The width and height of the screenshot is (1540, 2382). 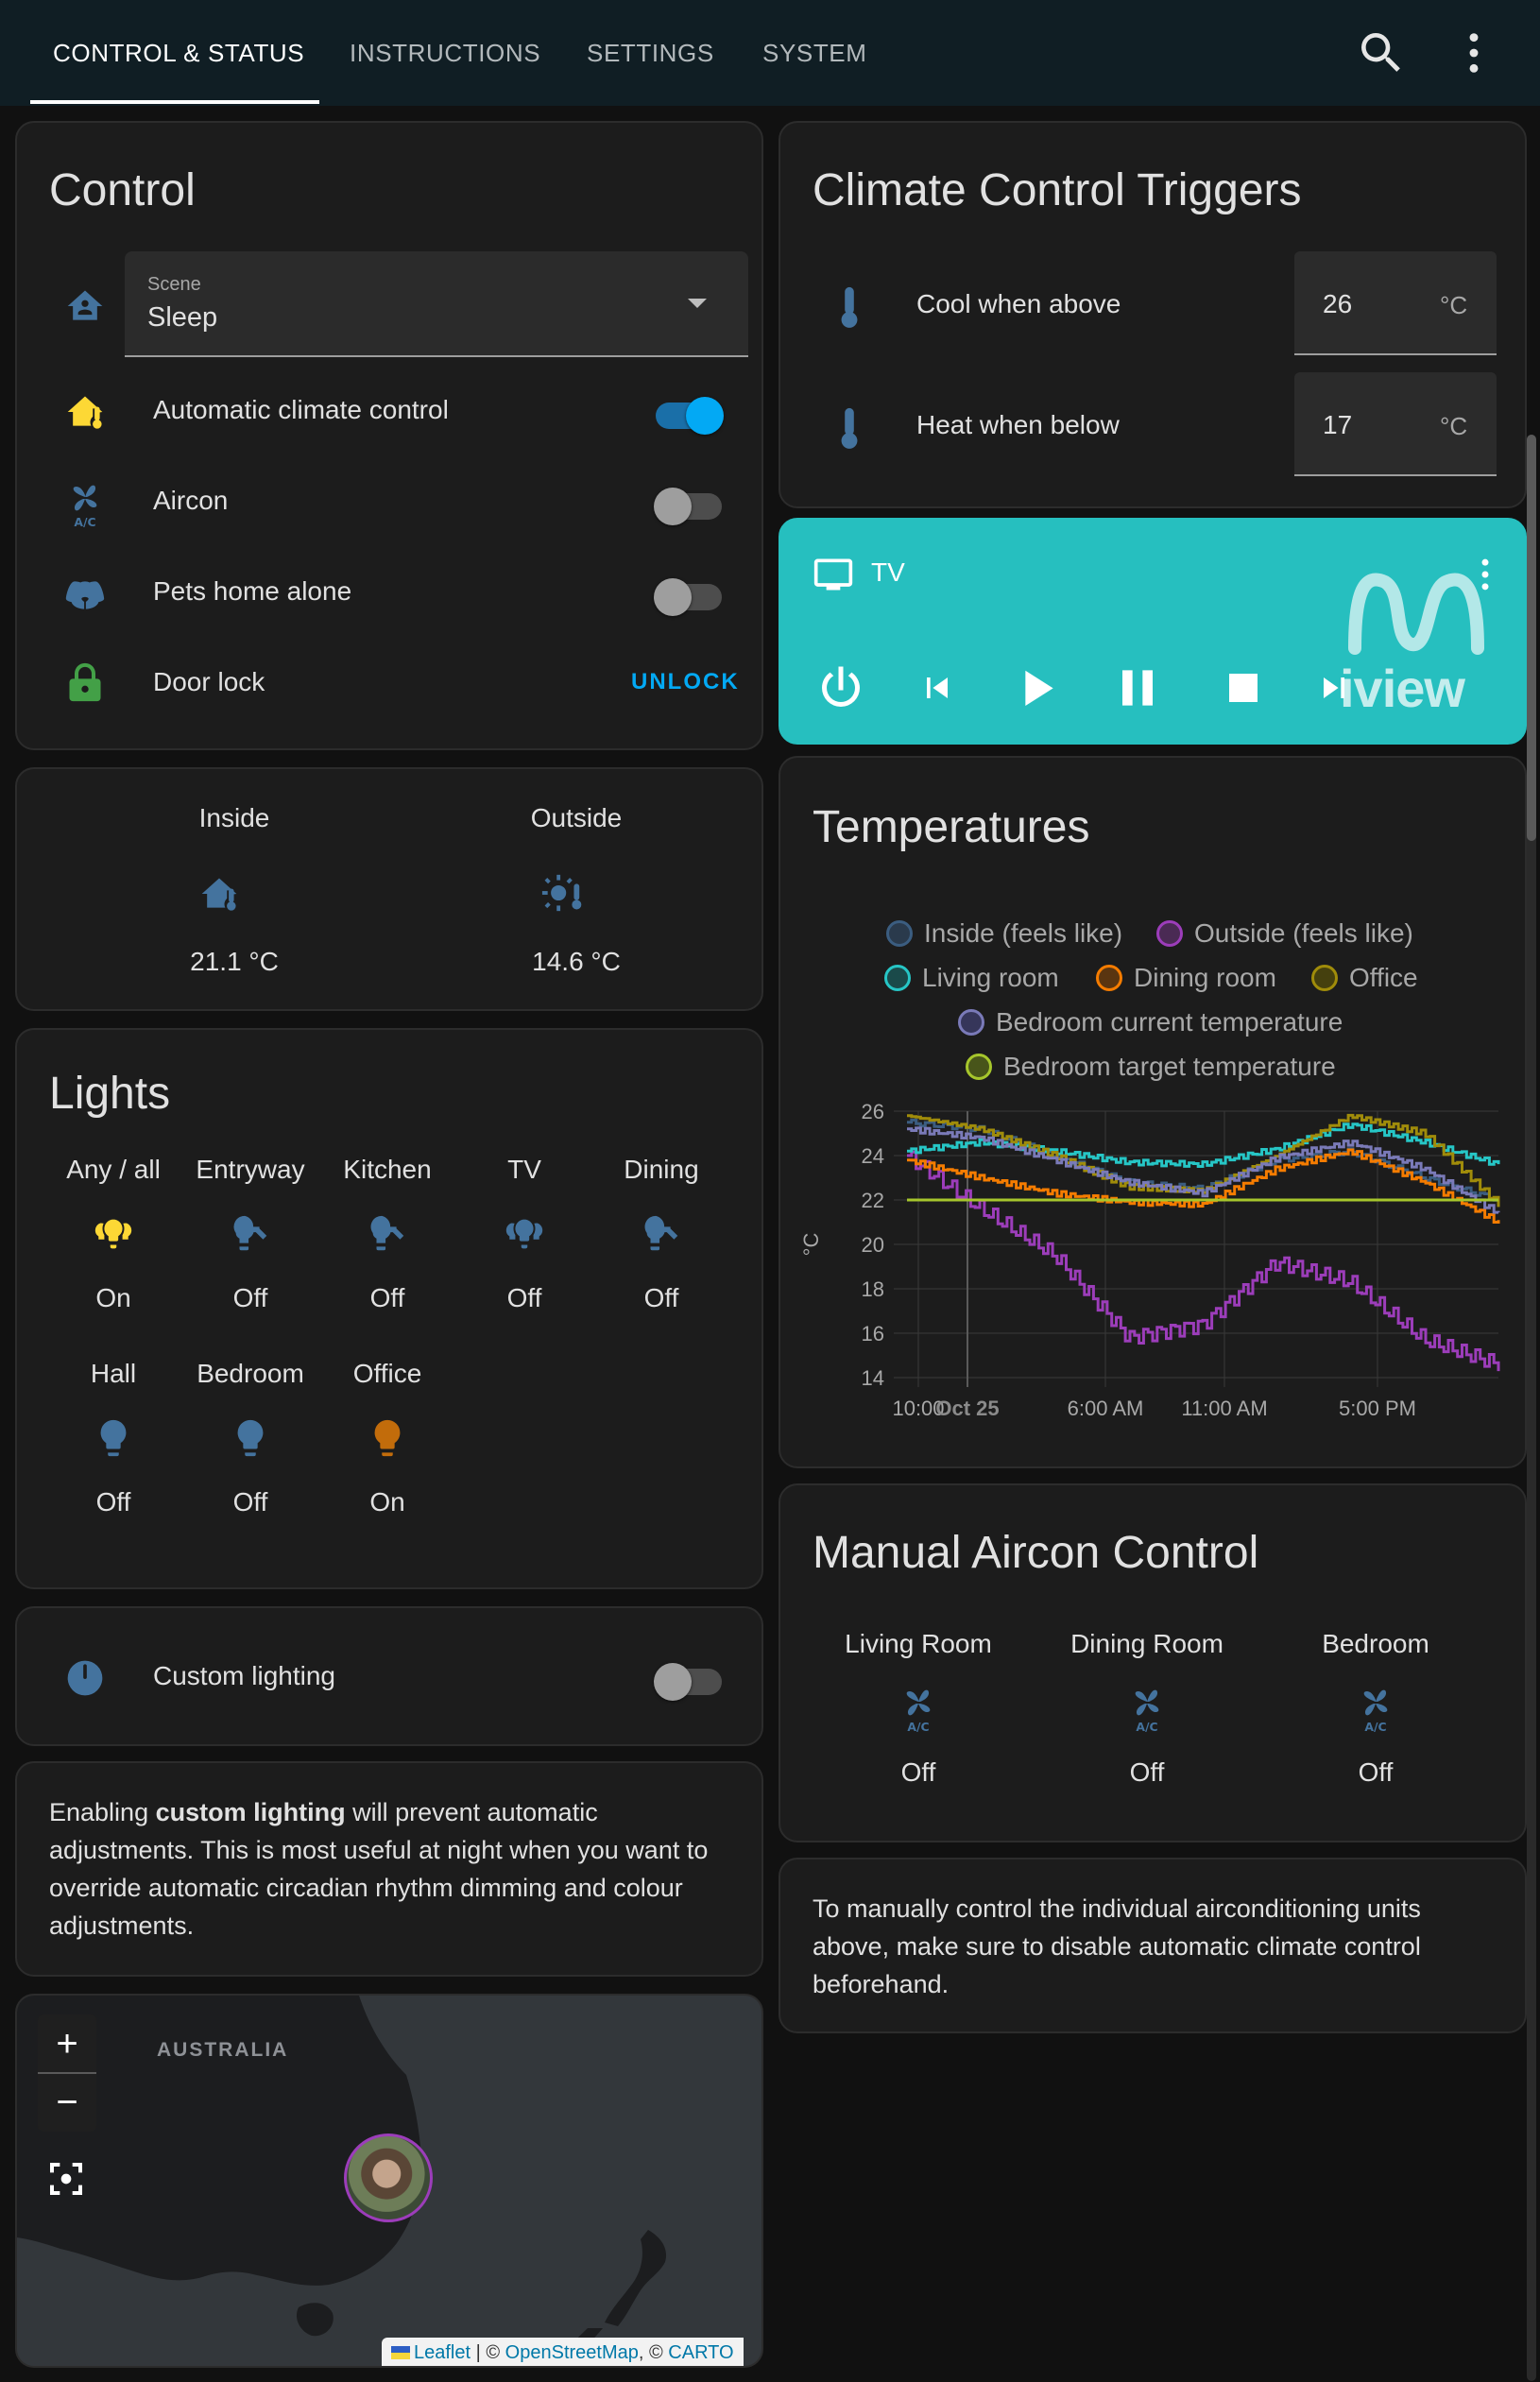 What do you see at coordinates (888, 572) in the screenshot?
I see `media-player-name: TV` at bounding box center [888, 572].